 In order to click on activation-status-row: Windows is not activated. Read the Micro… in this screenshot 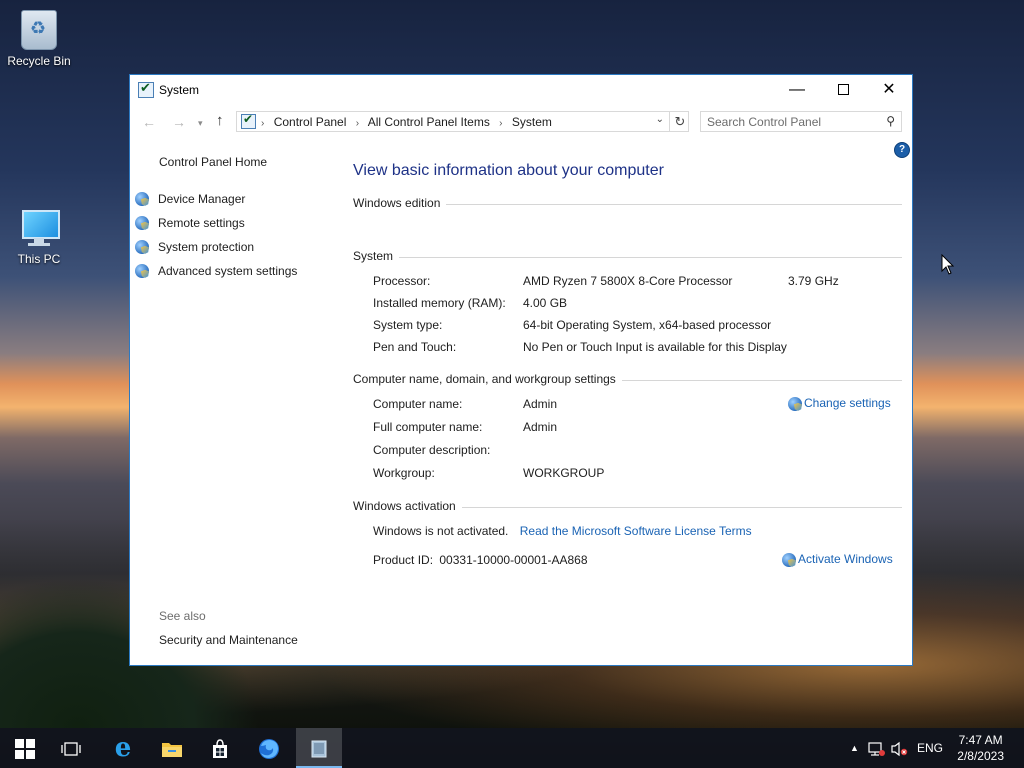, I will do `click(562, 531)`.